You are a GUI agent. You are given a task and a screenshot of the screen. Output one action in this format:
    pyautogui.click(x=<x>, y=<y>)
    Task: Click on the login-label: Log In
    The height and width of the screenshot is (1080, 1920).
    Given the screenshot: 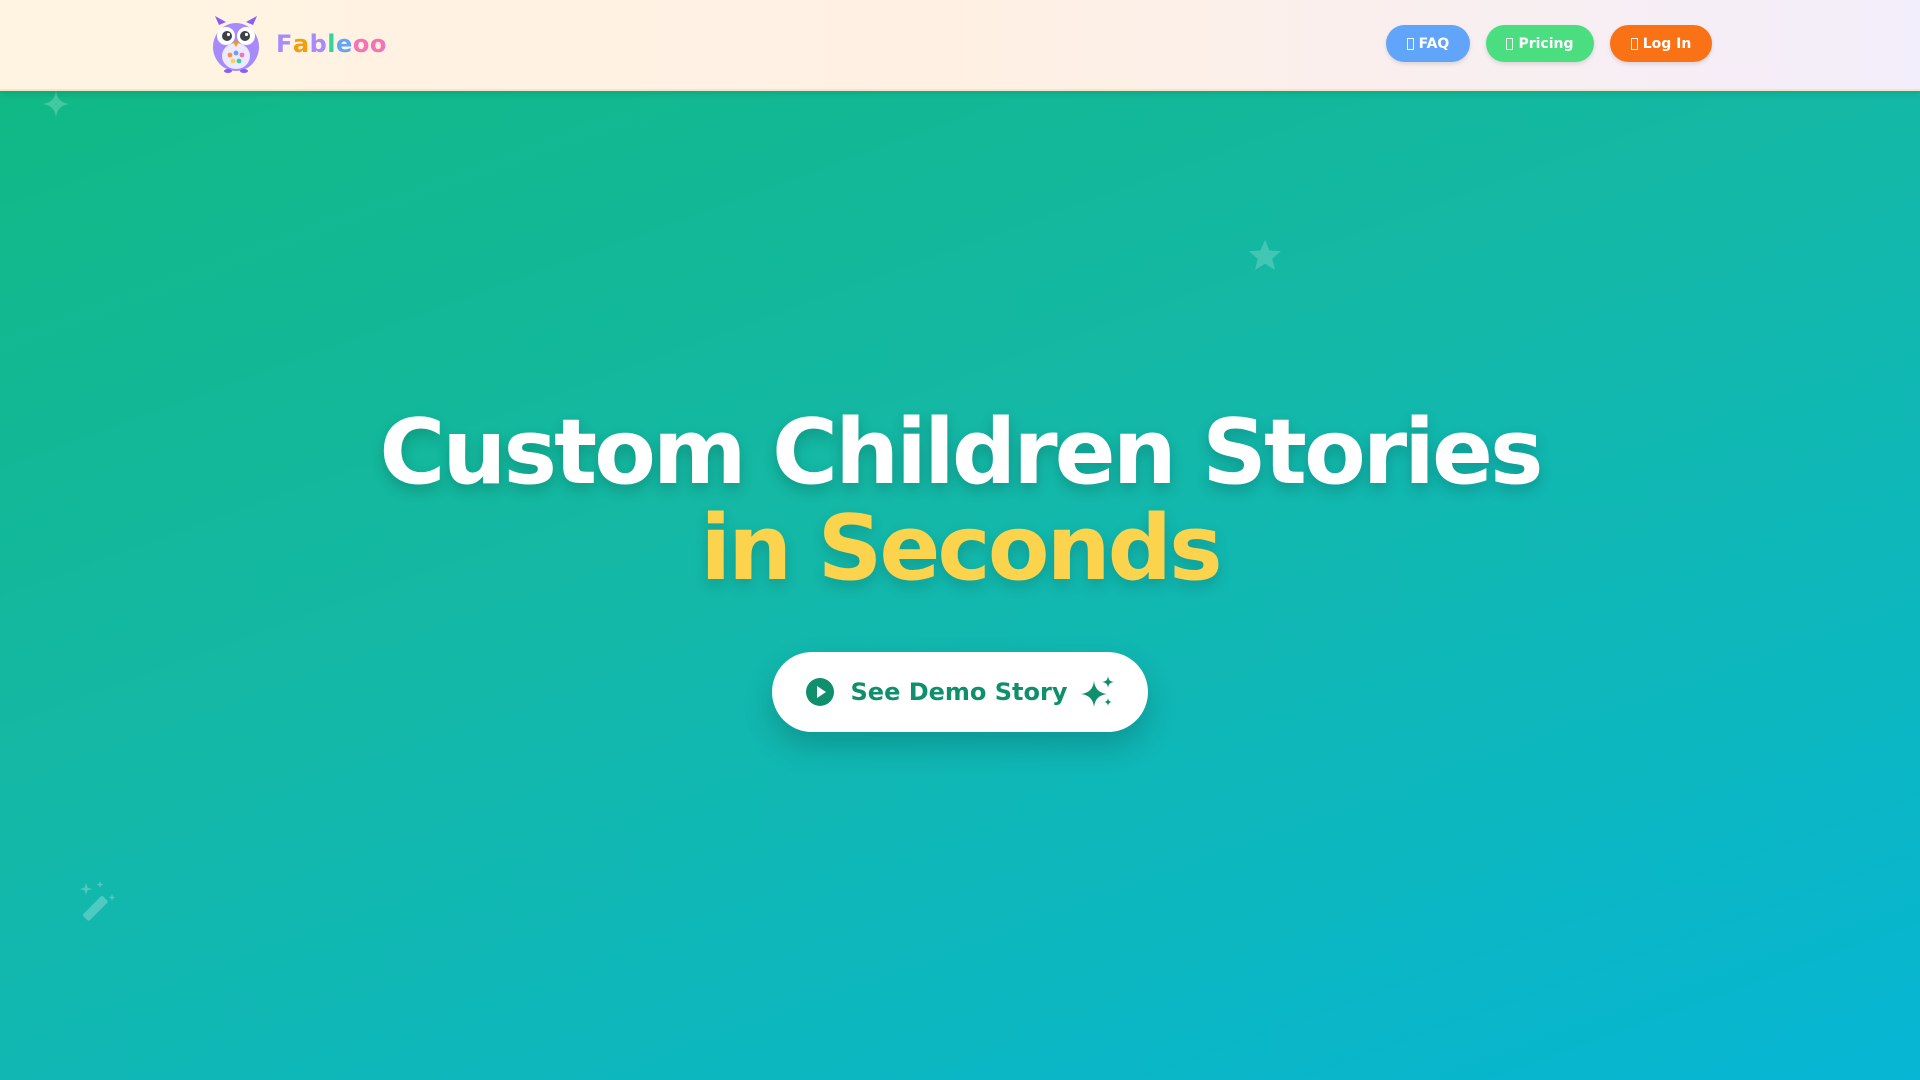 What is the action you would take?
    pyautogui.click(x=1667, y=43)
    